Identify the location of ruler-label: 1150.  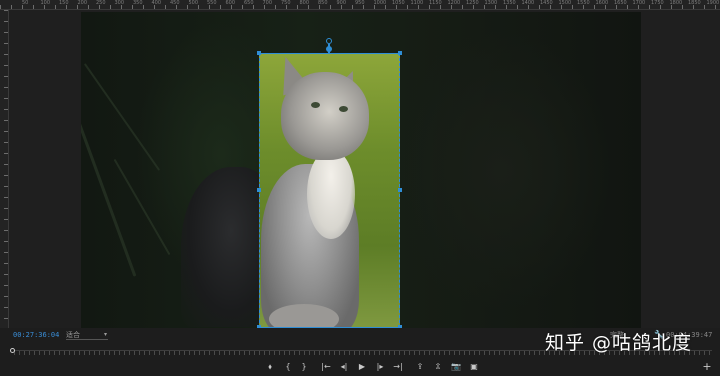
(435, 3).